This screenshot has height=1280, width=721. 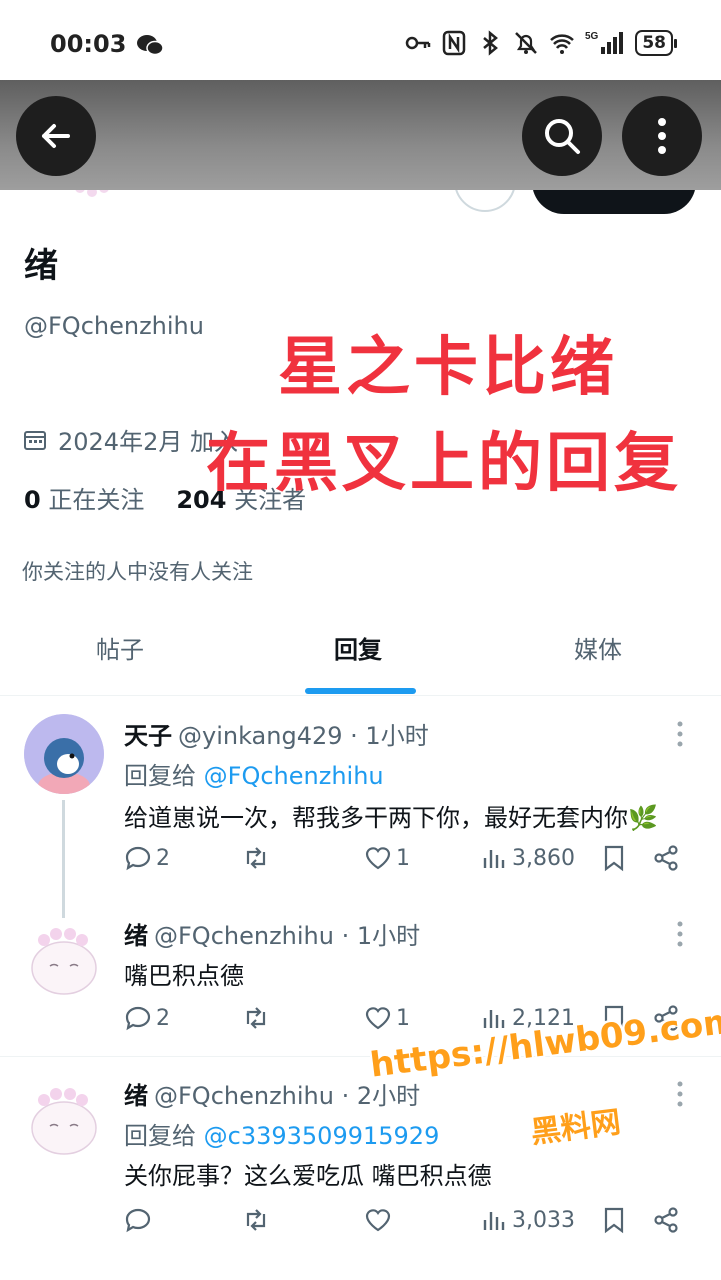 What do you see at coordinates (360, 40) in the screenshot?
I see `status-bar: 00:03 5G 58` at bounding box center [360, 40].